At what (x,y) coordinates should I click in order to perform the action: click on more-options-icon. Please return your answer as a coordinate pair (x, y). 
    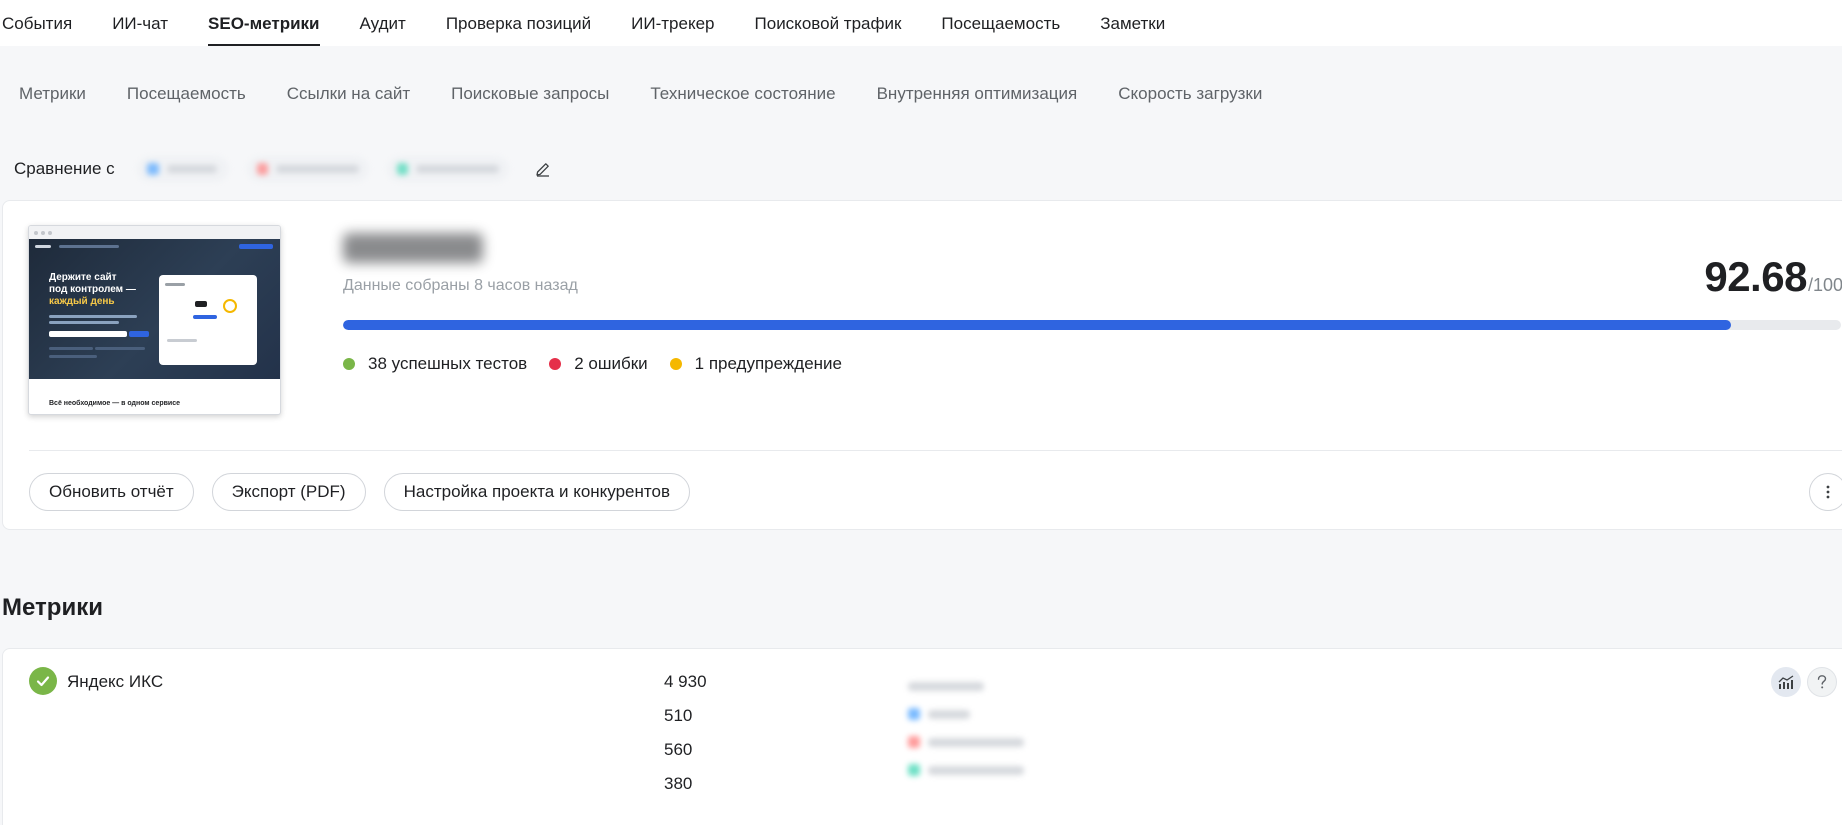
    Looking at the image, I should click on (1825, 492).